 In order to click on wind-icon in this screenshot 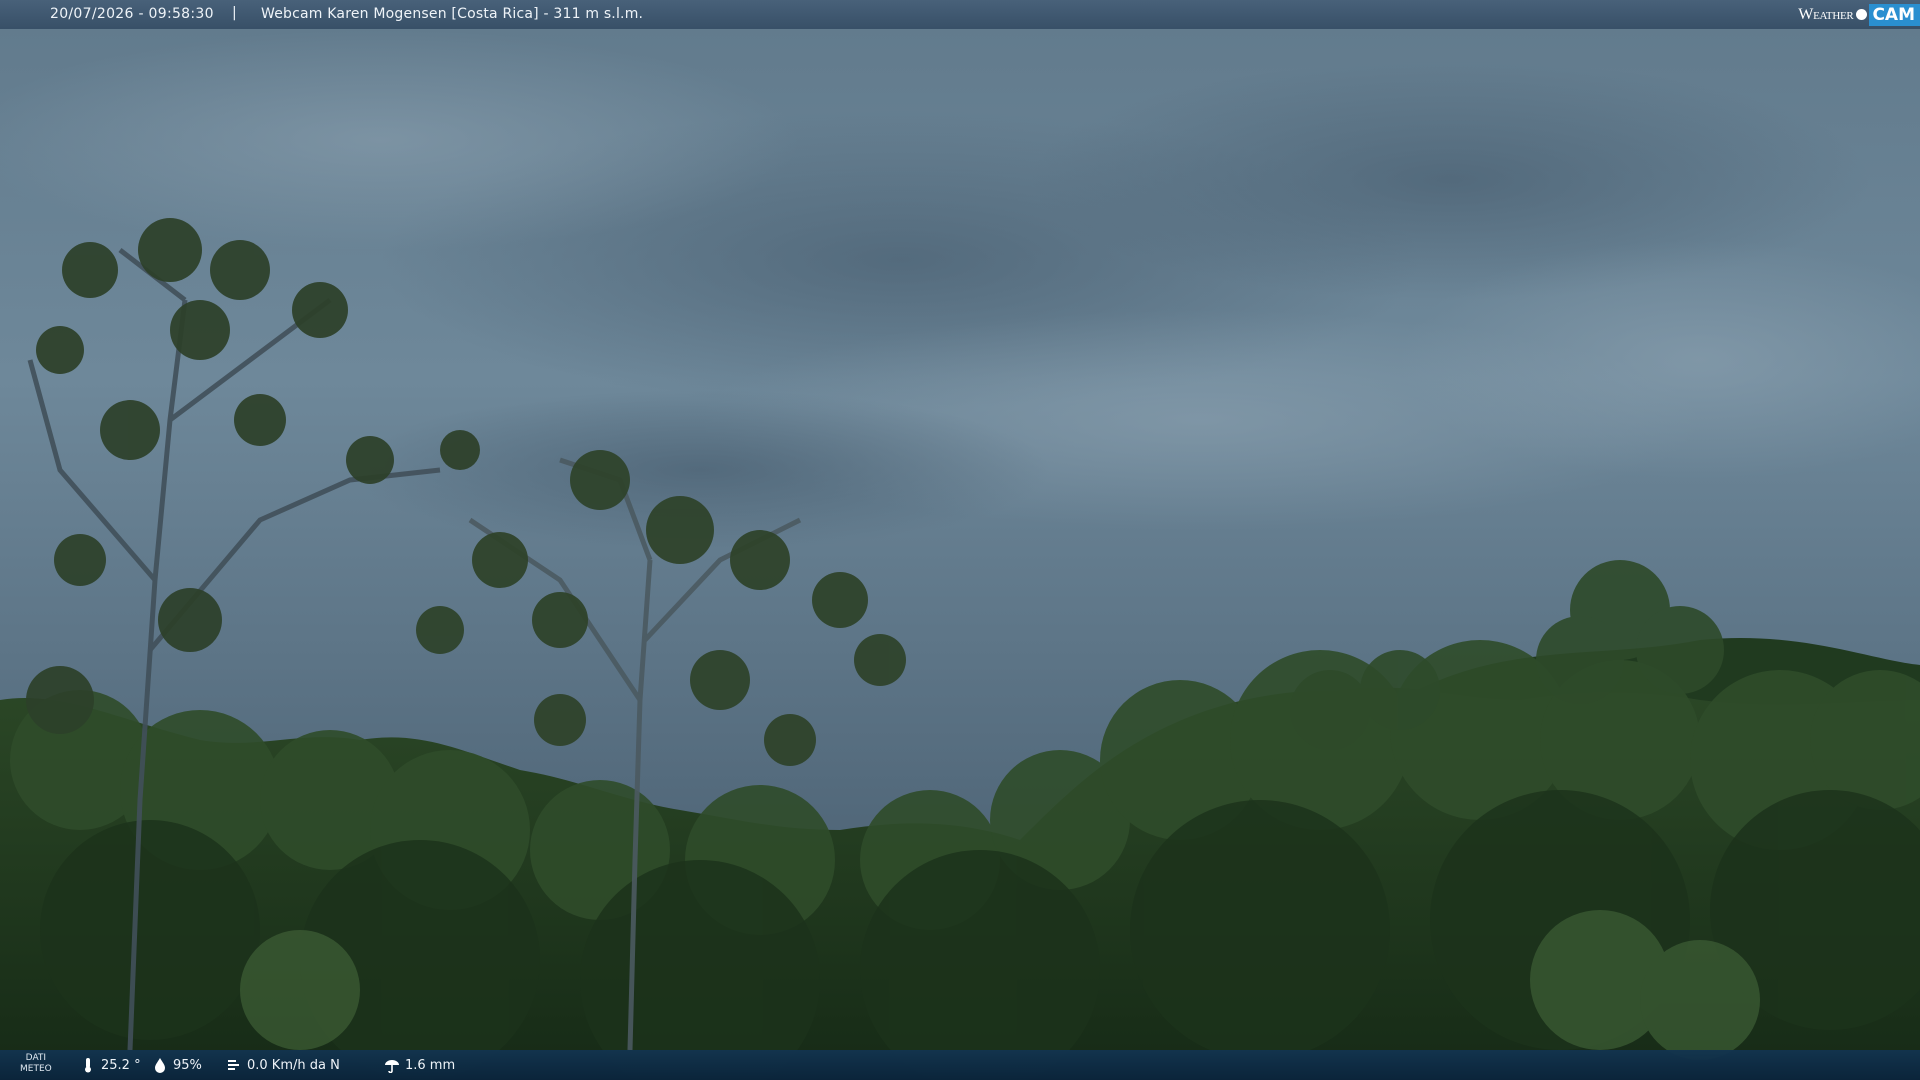, I will do `click(233, 1065)`.